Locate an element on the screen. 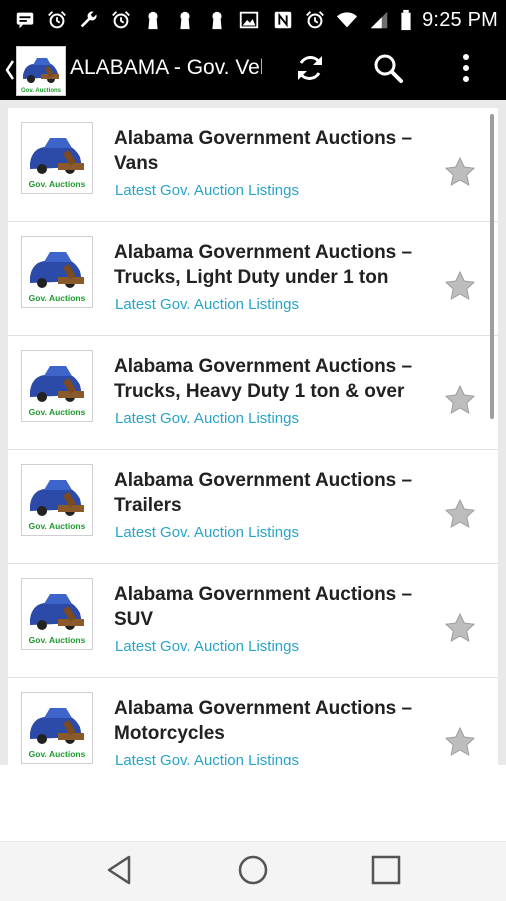 This screenshot has width=506, height=901. item-title: Alabama Government Auctions – Trailers is located at coordinates (263, 493).